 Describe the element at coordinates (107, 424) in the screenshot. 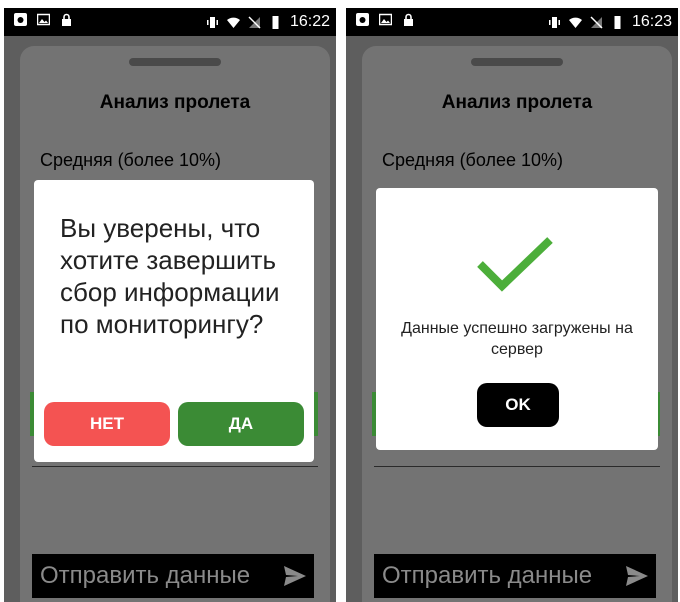

I see `no-button: НЕТ` at that location.